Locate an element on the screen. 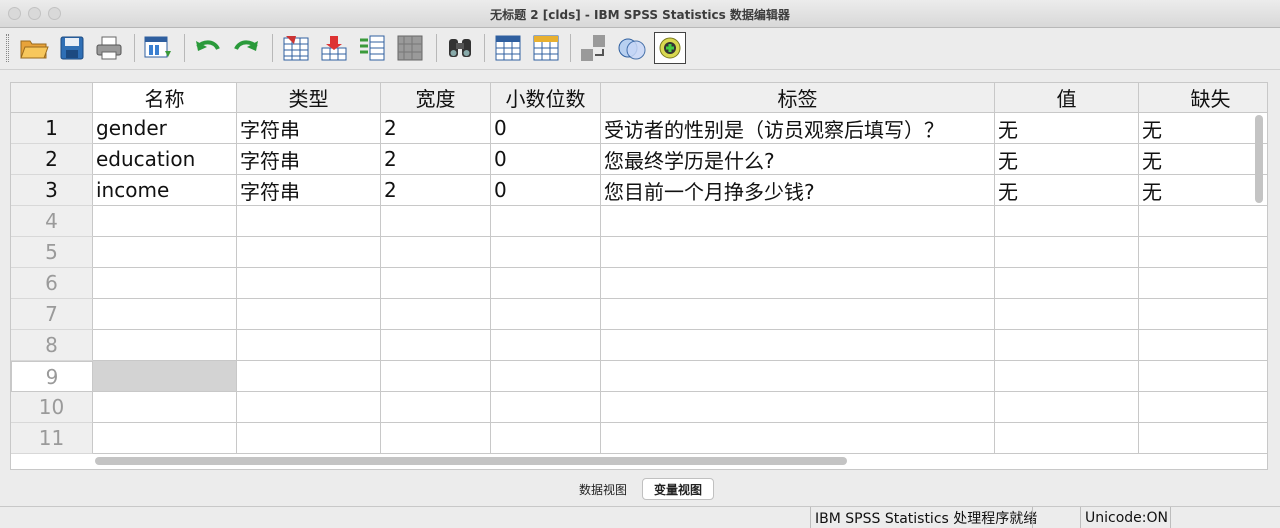 The height and width of the screenshot is (528, 1280). cell-name: education is located at coordinates (165, 159).